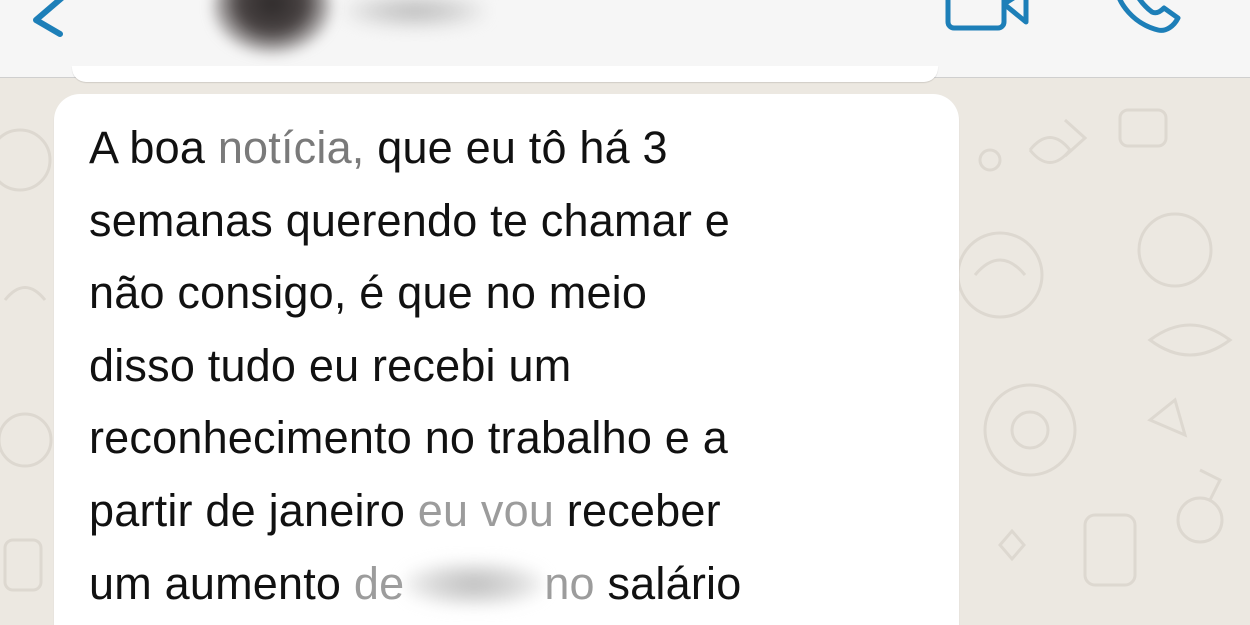 This screenshot has width=1250, height=625. Describe the element at coordinates (415, 14) in the screenshot. I see `contact-name` at that location.